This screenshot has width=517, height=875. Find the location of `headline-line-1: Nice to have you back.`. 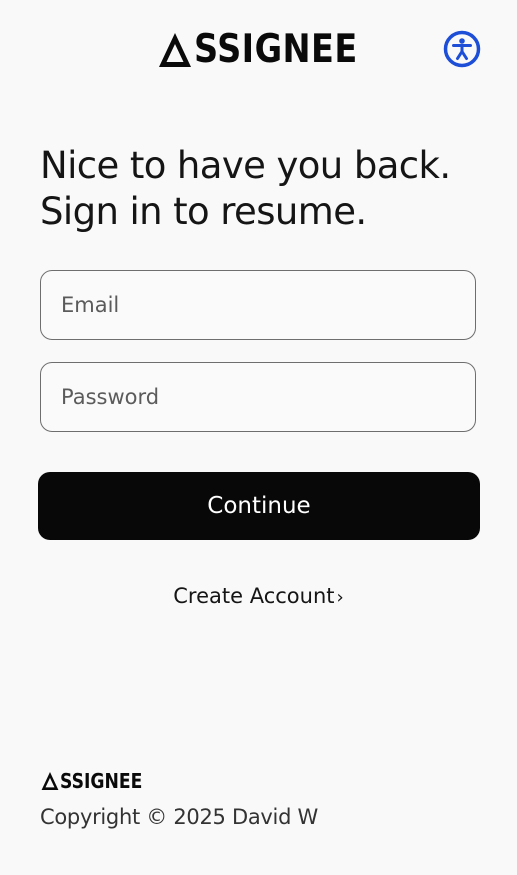

headline-line-1: Nice to have you back. is located at coordinates (245, 165).